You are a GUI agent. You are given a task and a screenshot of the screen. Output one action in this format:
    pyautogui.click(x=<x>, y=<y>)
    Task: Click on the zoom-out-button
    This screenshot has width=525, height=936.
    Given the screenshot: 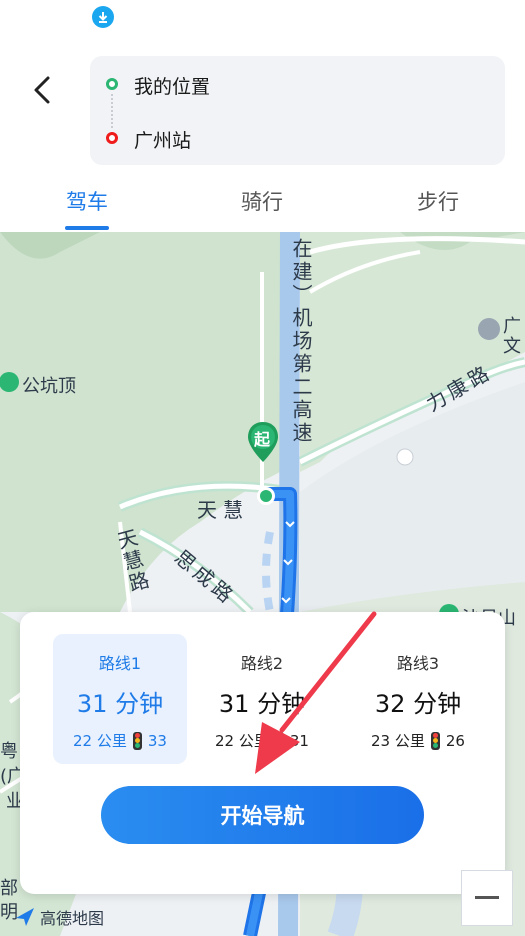 What is the action you would take?
    pyautogui.click(x=487, y=898)
    